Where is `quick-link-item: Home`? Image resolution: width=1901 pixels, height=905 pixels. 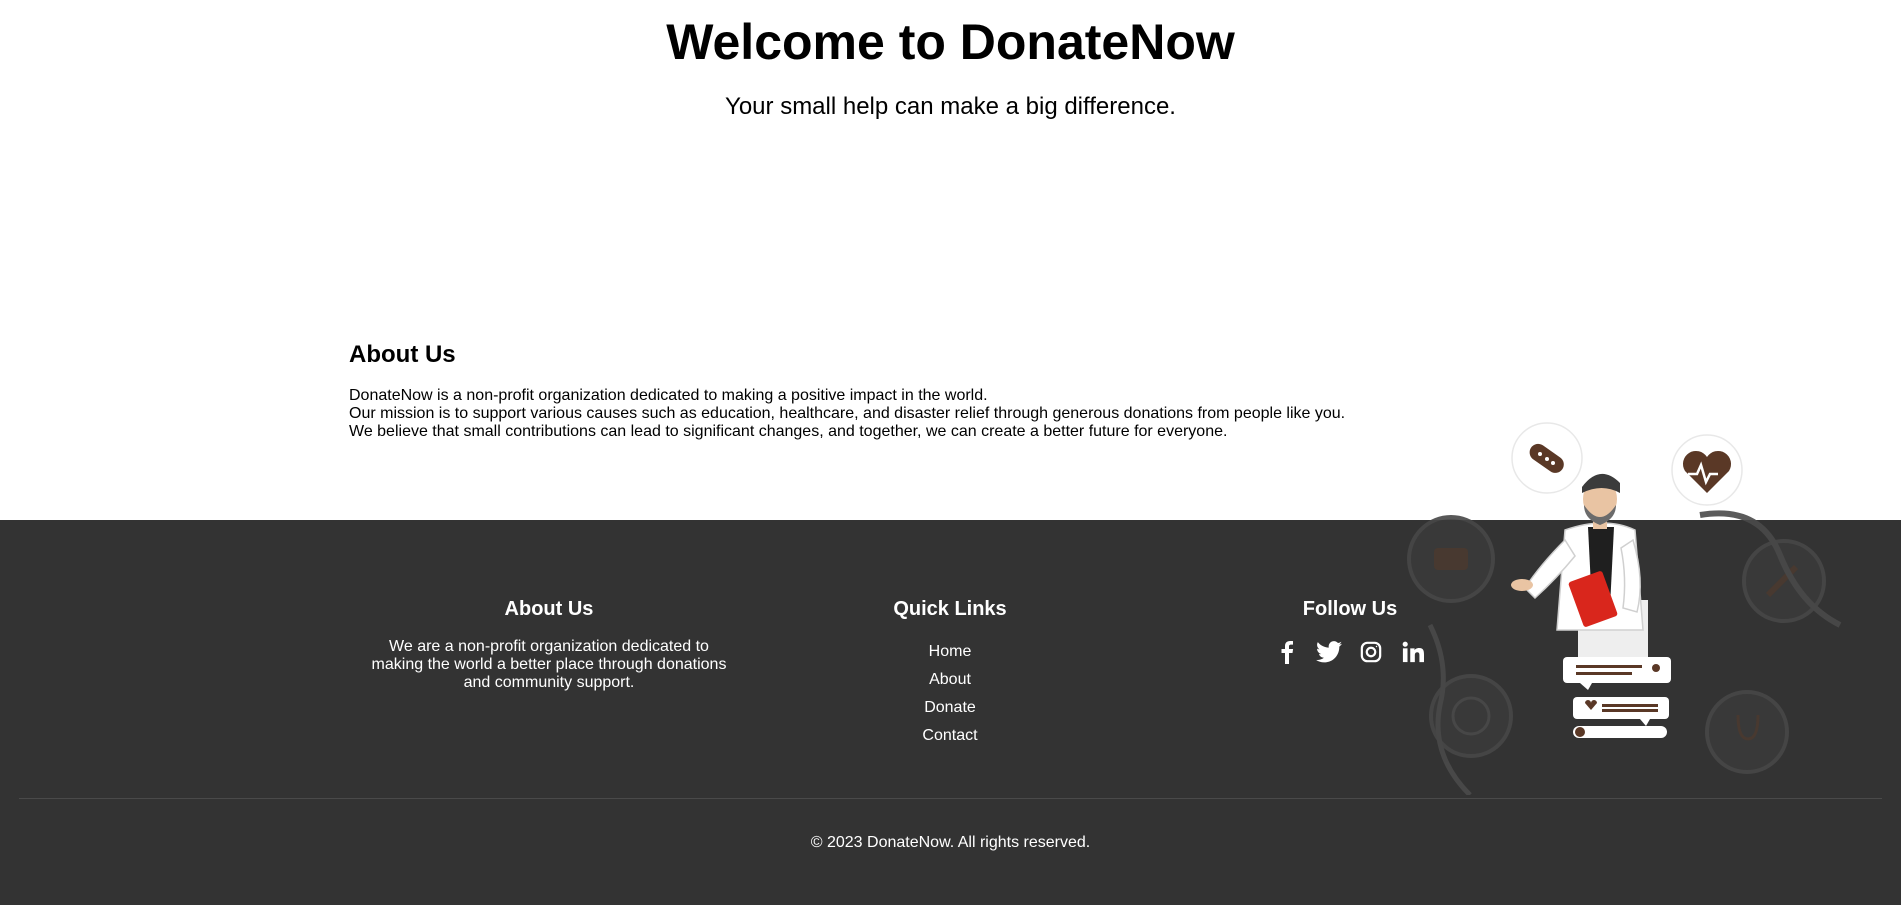 quick-link-item: Home is located at coordinates (950, 652).